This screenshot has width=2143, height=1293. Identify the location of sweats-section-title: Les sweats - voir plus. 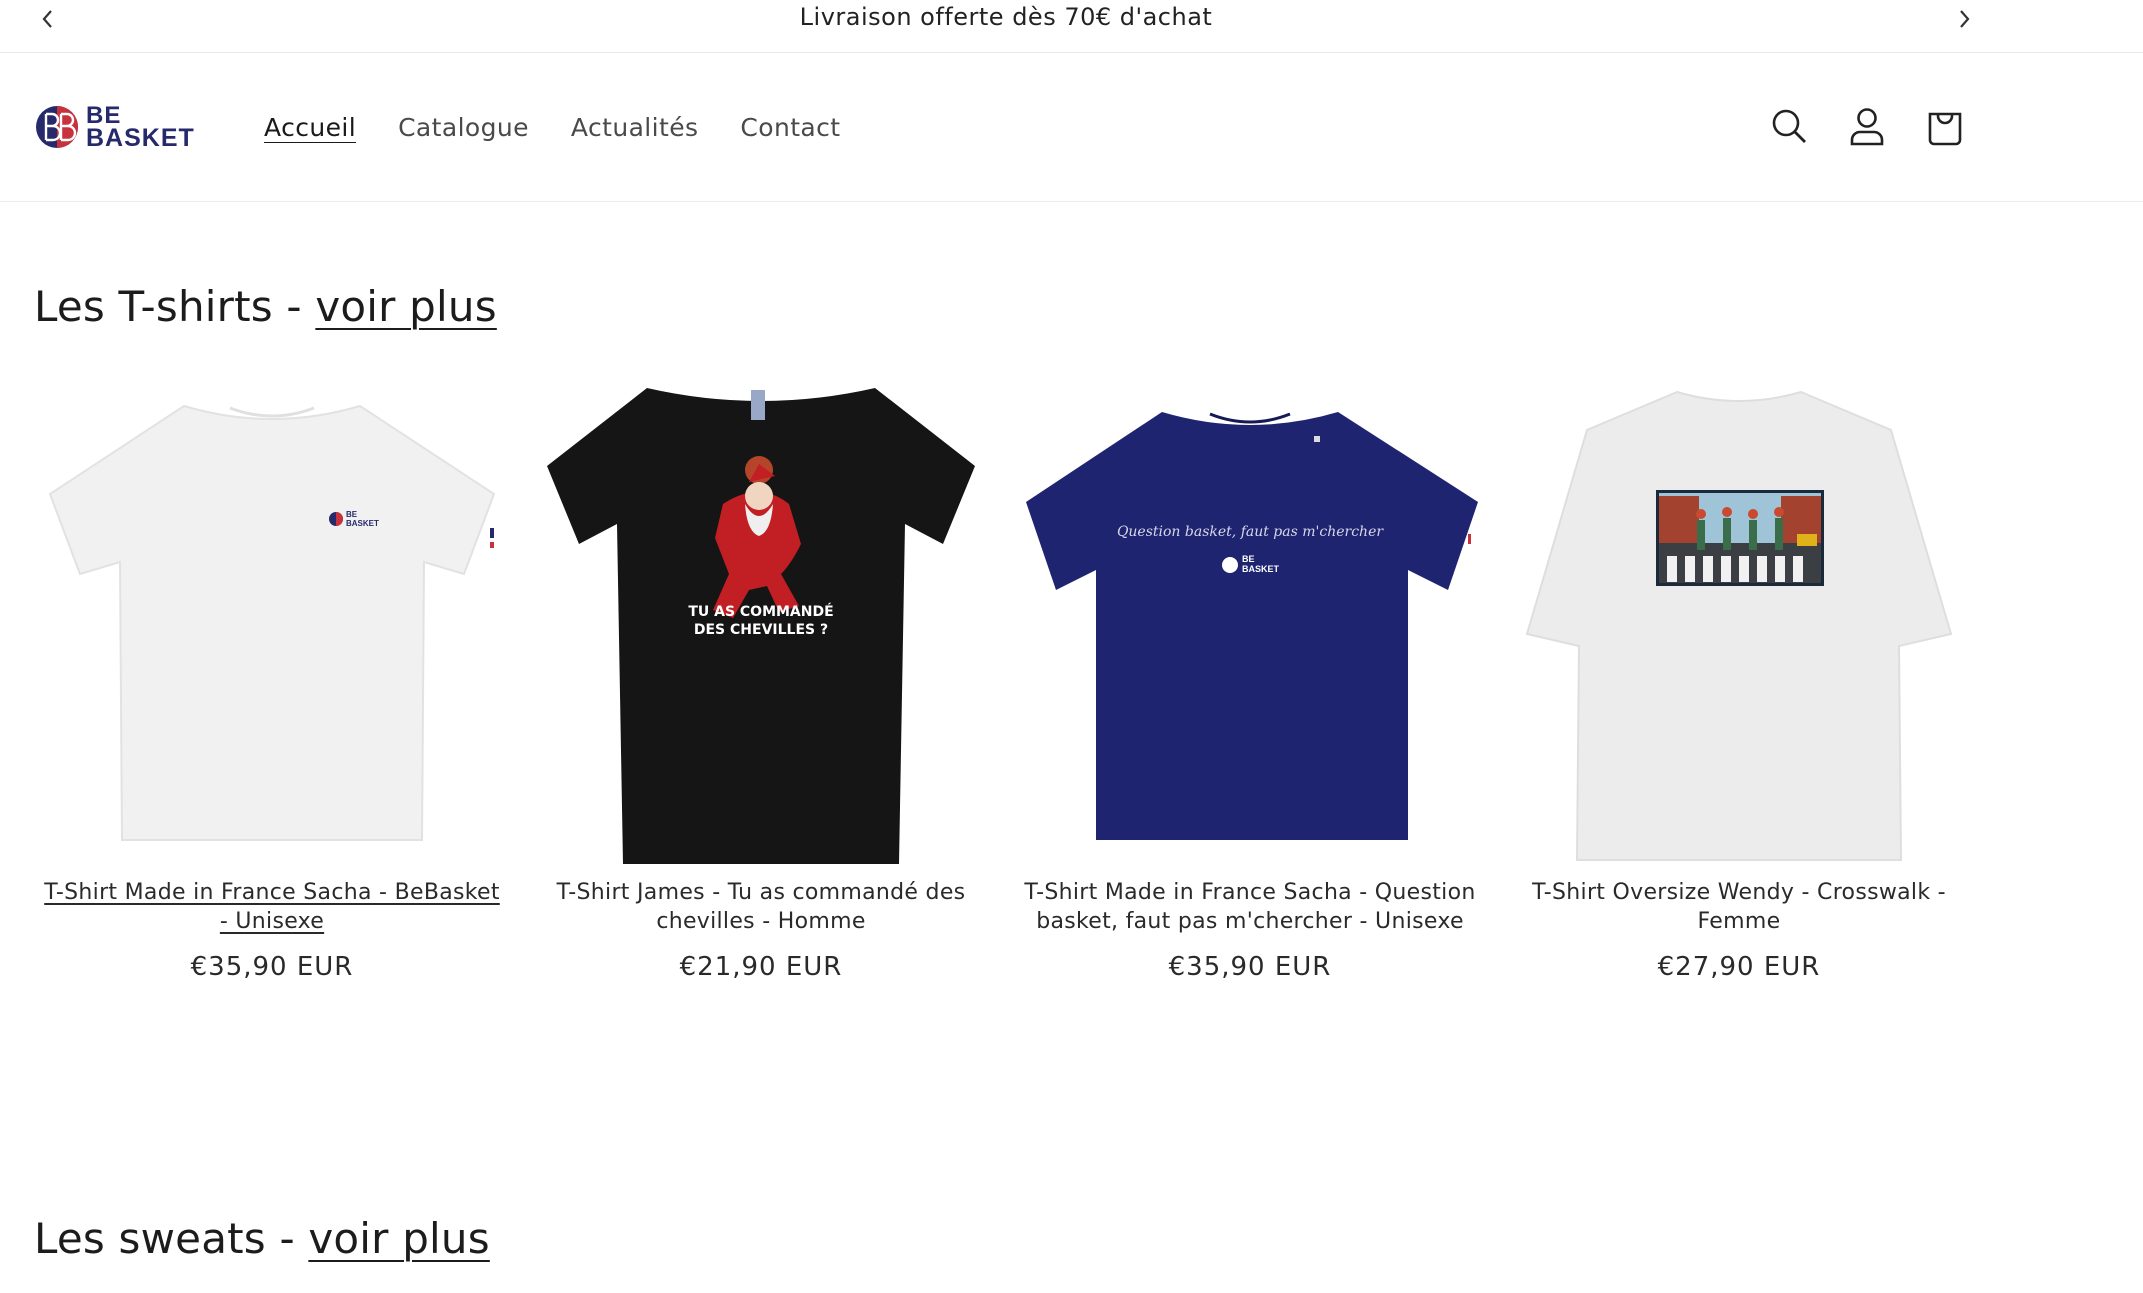
(262, 1238).